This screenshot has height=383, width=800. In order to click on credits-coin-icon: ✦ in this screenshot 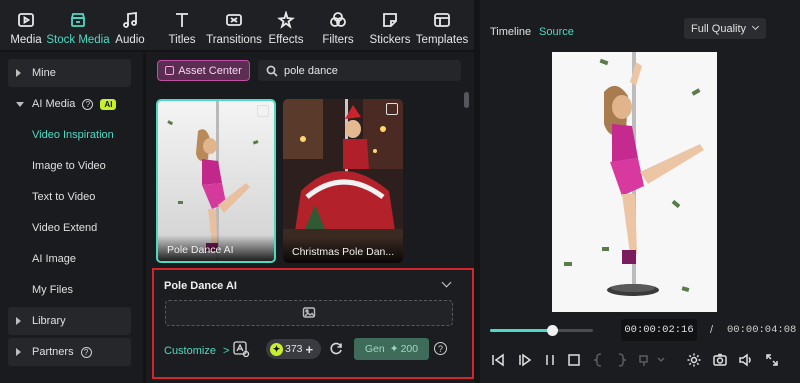, I will do `click(276, 349)`.